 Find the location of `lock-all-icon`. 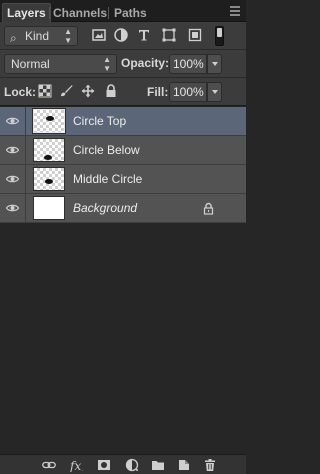

lock-all-icon is located at coordinates (111, 91).